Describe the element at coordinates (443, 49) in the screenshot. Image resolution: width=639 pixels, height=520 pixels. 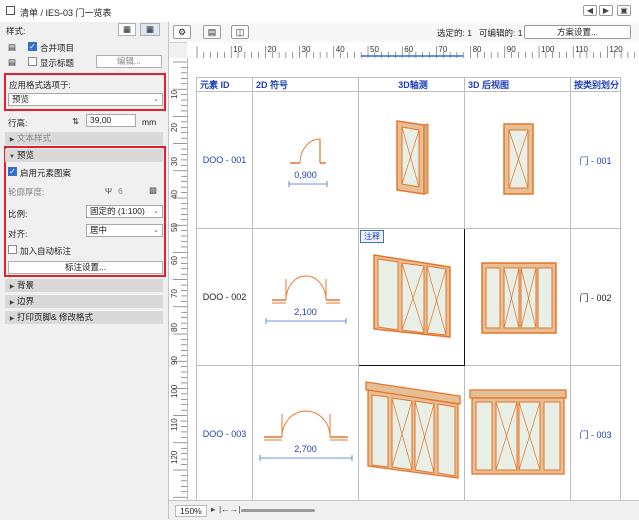
I see `ruler-tick-label: 70` at that location.